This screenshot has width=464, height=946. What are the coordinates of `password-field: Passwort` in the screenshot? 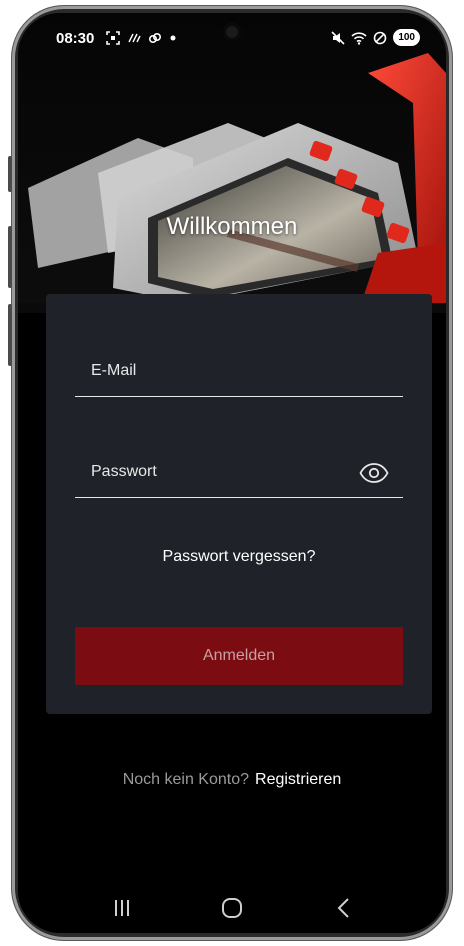 It's located at (239, 471).